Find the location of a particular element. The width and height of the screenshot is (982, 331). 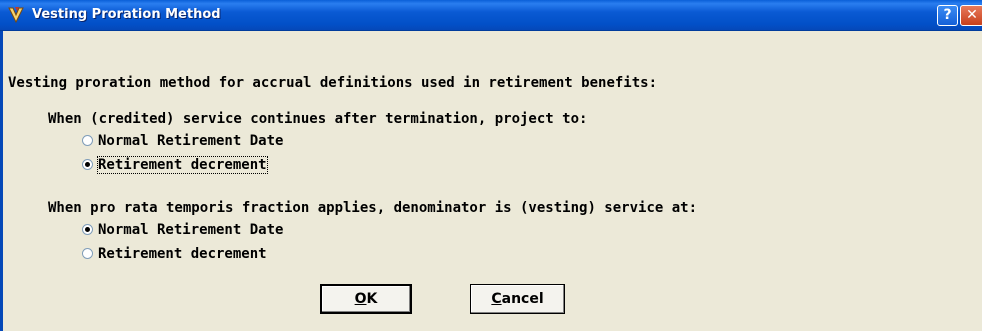

cancel-button: Cancel is located at coordinates (517, 299).